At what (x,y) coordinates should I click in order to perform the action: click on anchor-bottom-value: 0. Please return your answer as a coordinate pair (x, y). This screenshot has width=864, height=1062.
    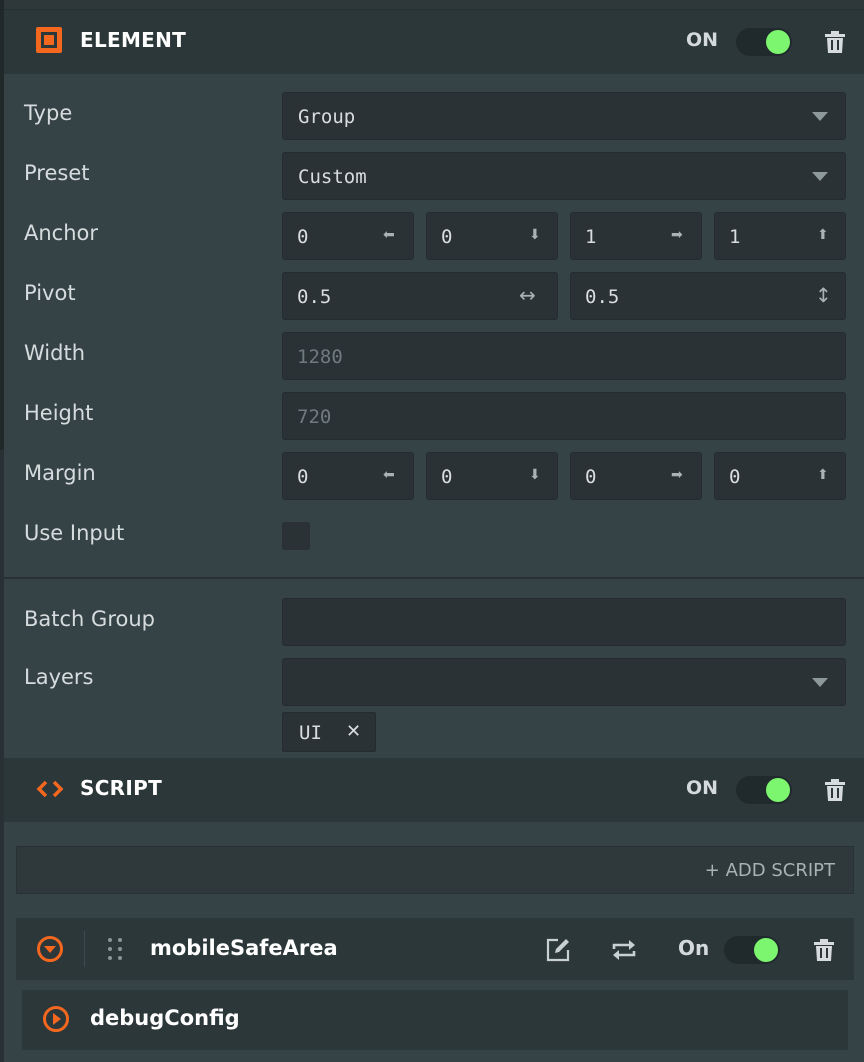
    Looking at the image, I should click on (447, 237).